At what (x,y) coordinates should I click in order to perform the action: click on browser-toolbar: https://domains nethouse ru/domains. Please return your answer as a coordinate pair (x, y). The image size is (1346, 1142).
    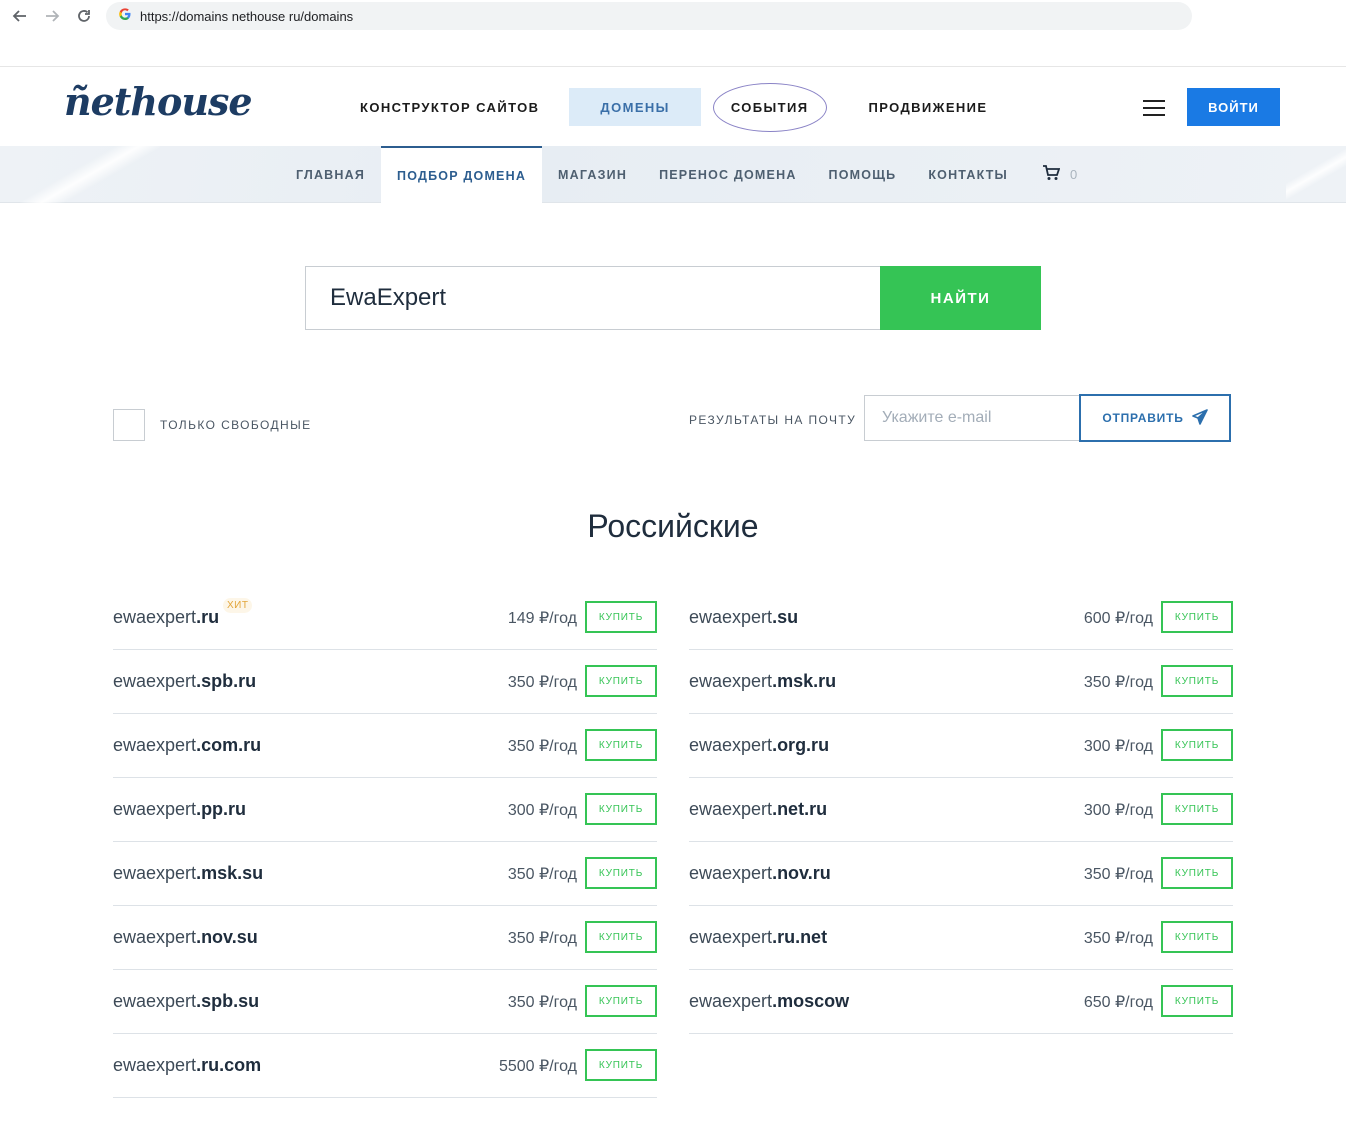
    Looking at the image, I should click on (673, 17).